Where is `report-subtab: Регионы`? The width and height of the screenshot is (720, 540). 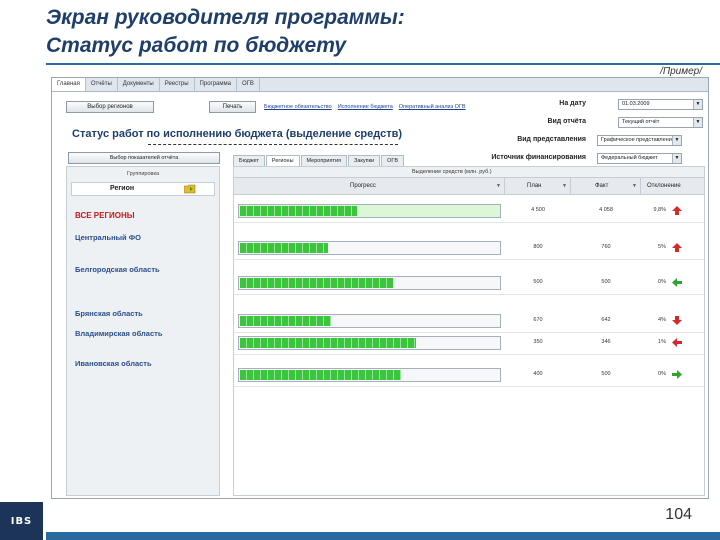
report-subtab: Регионы is located at coordinates (282, 160).